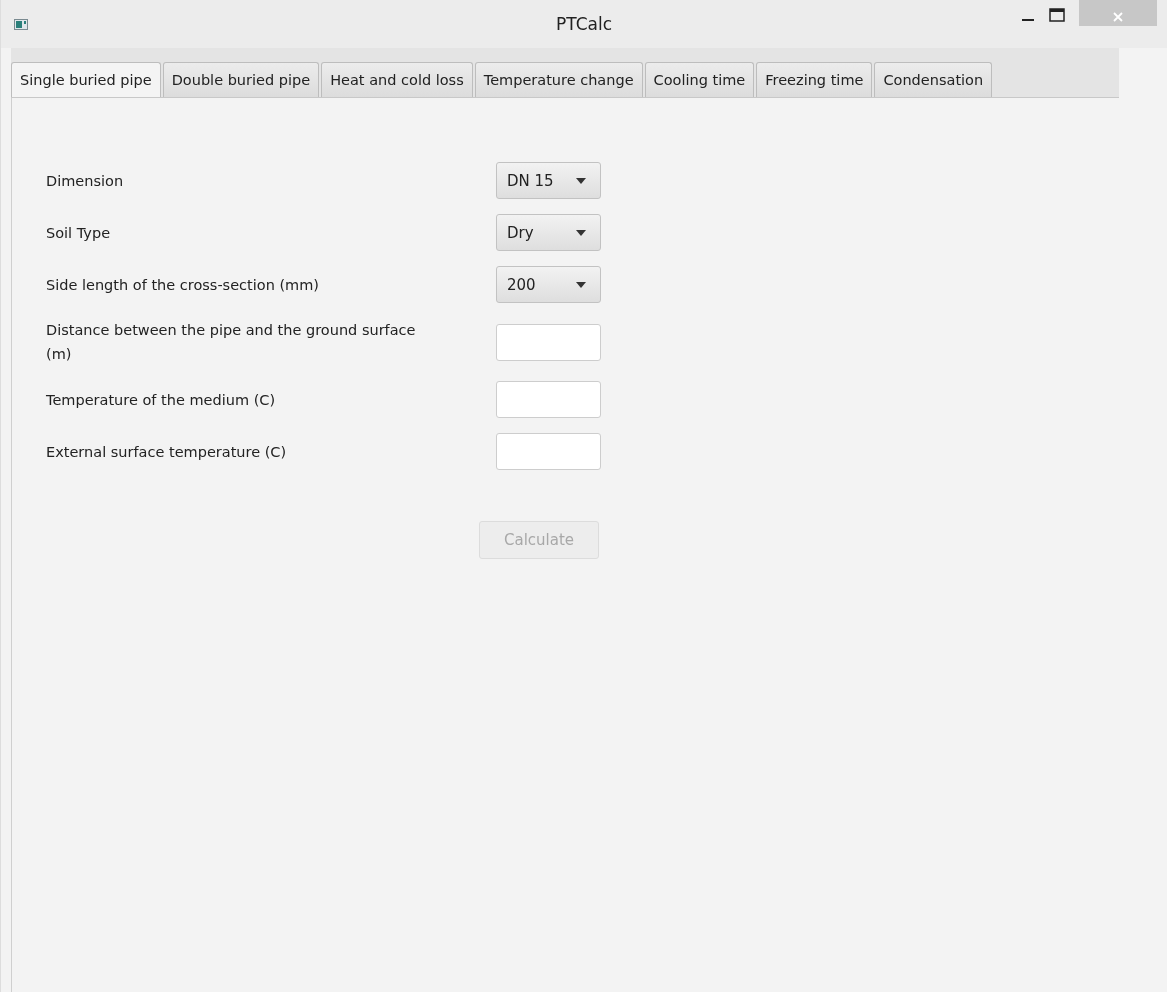 The height and width of the screenshot is (992, 1167). What do you see at coordinates (397, 79) in the screenshot?
I see `tab: Heat and cold loss` at bounding box center [397, 79].